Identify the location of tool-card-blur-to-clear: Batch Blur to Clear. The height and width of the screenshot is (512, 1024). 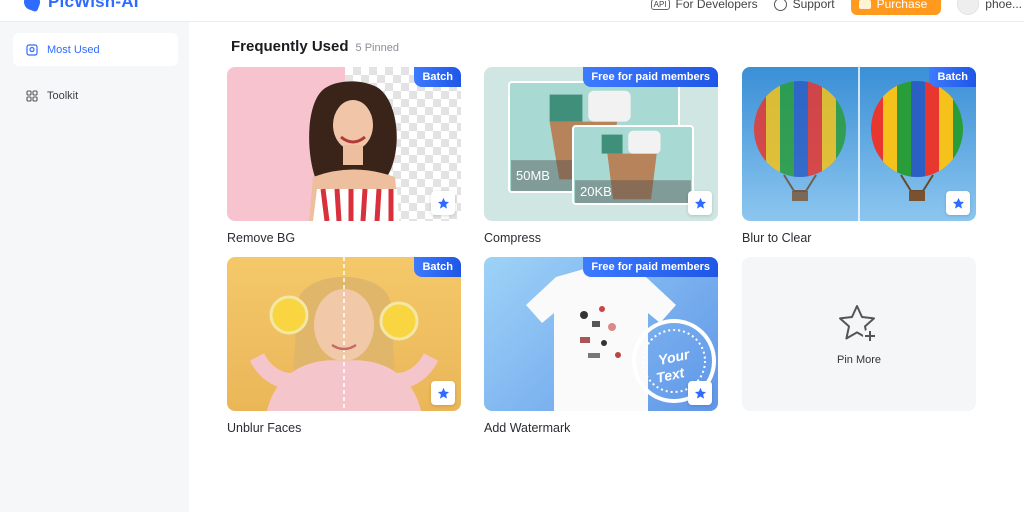
(859, 156).